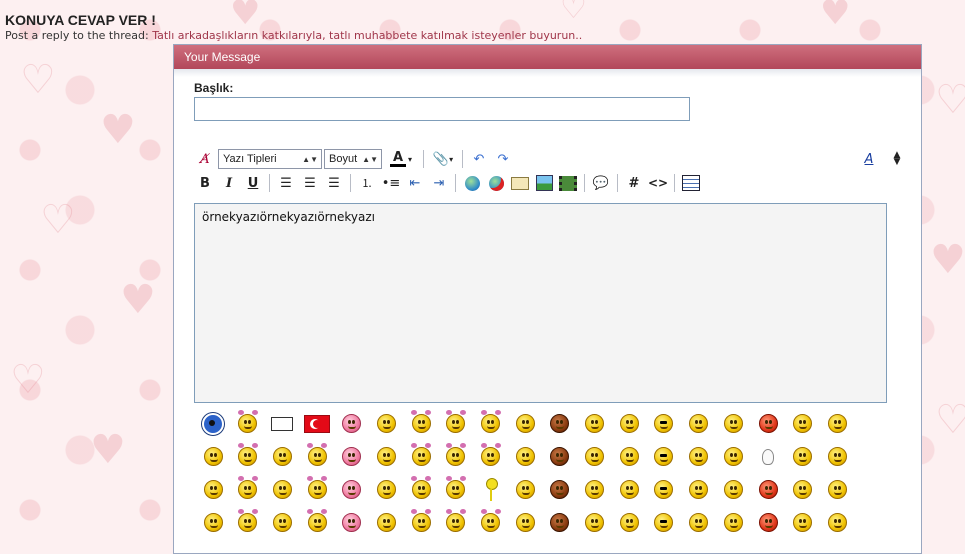 The image size is (965, 554). Describe the element at coordinates (253, 183) in the screenshot. I see `underline-button: U` at that location.